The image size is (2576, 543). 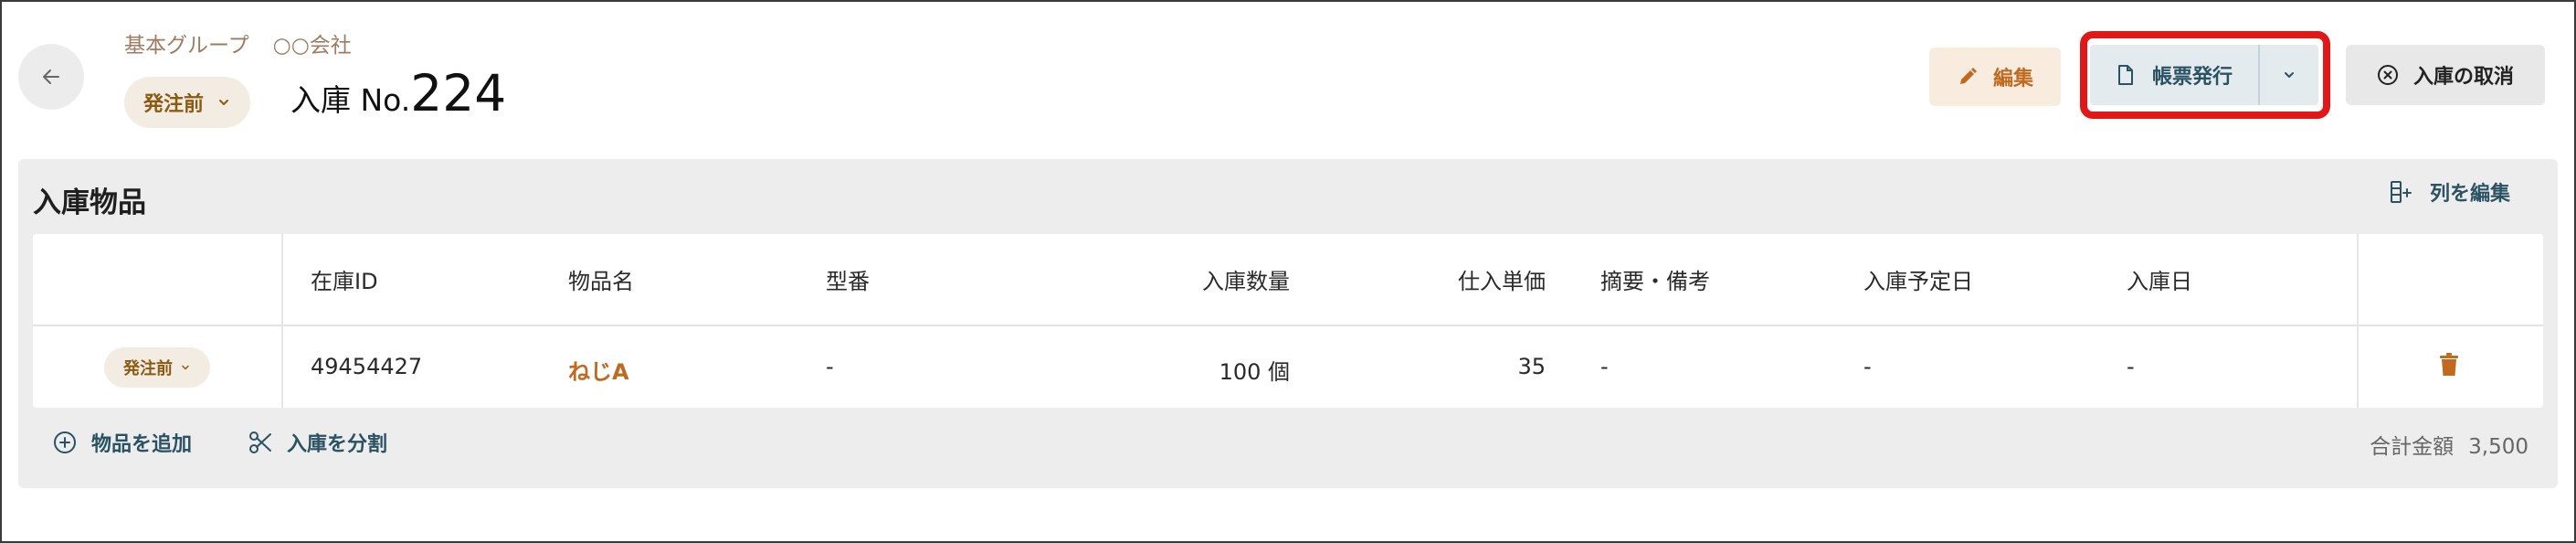 I want to click on delete-row-button, so click(x=2450, y=366).